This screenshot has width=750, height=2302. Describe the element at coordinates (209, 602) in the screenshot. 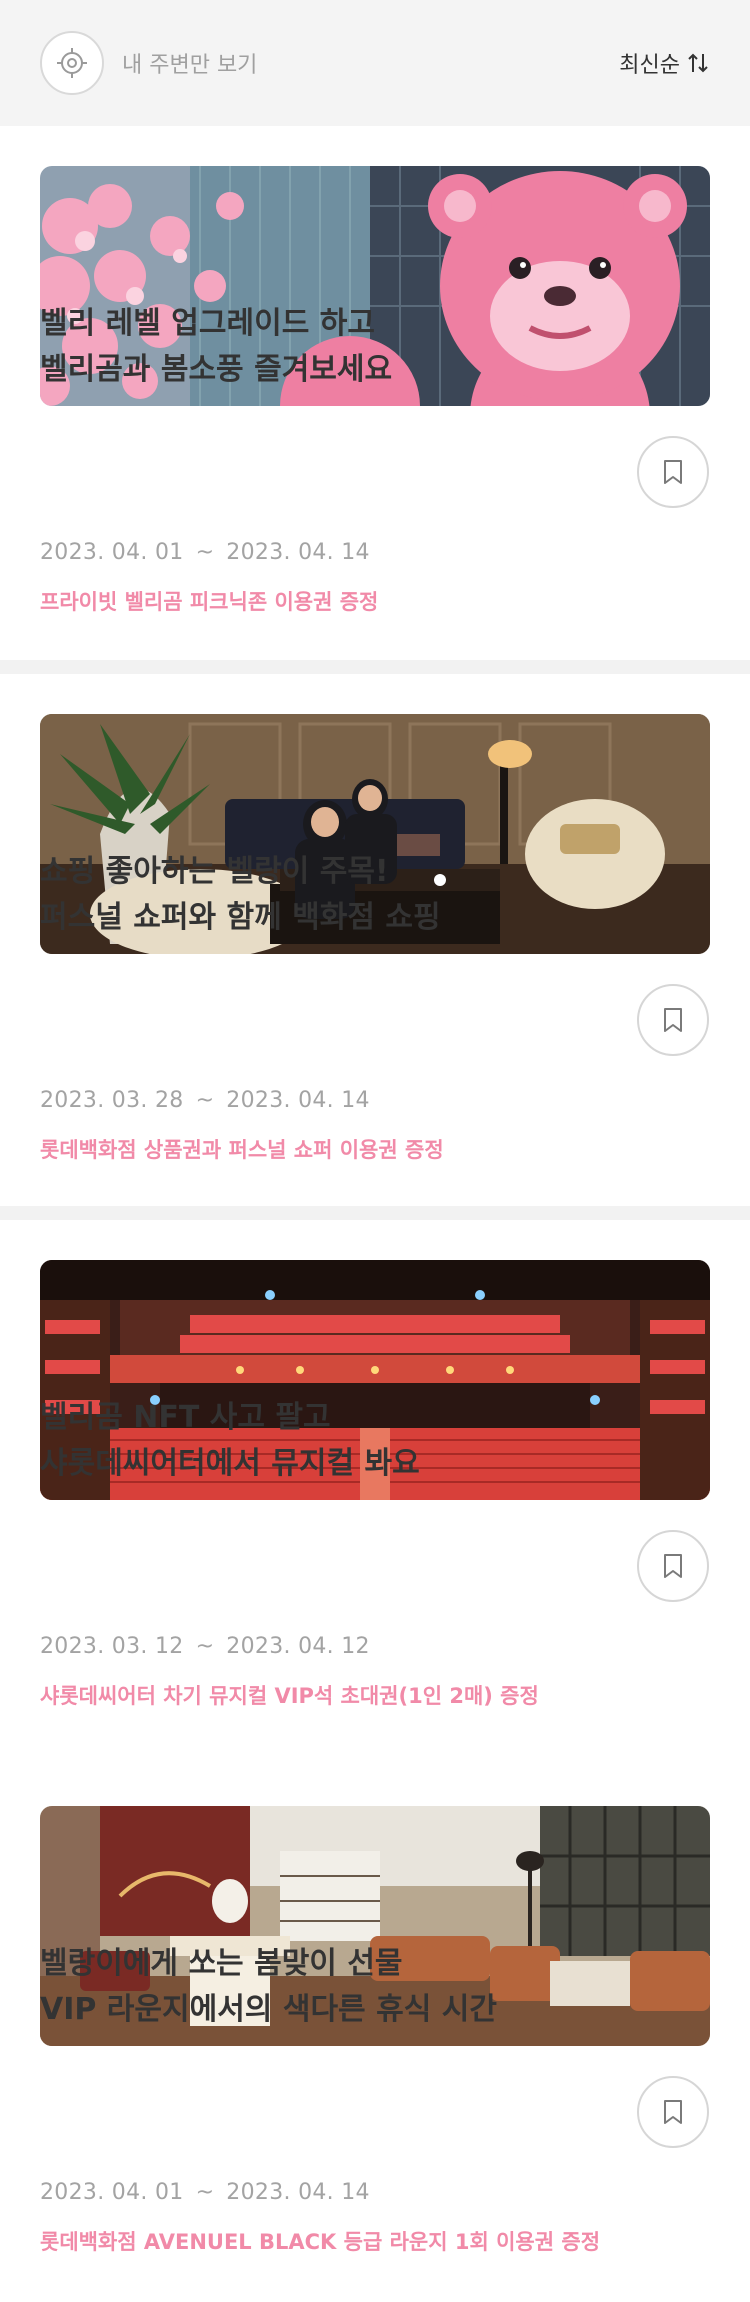

I see `event-benefit: 프라이빗 벨리곰 피크닉존 이용권 증정` at that location.